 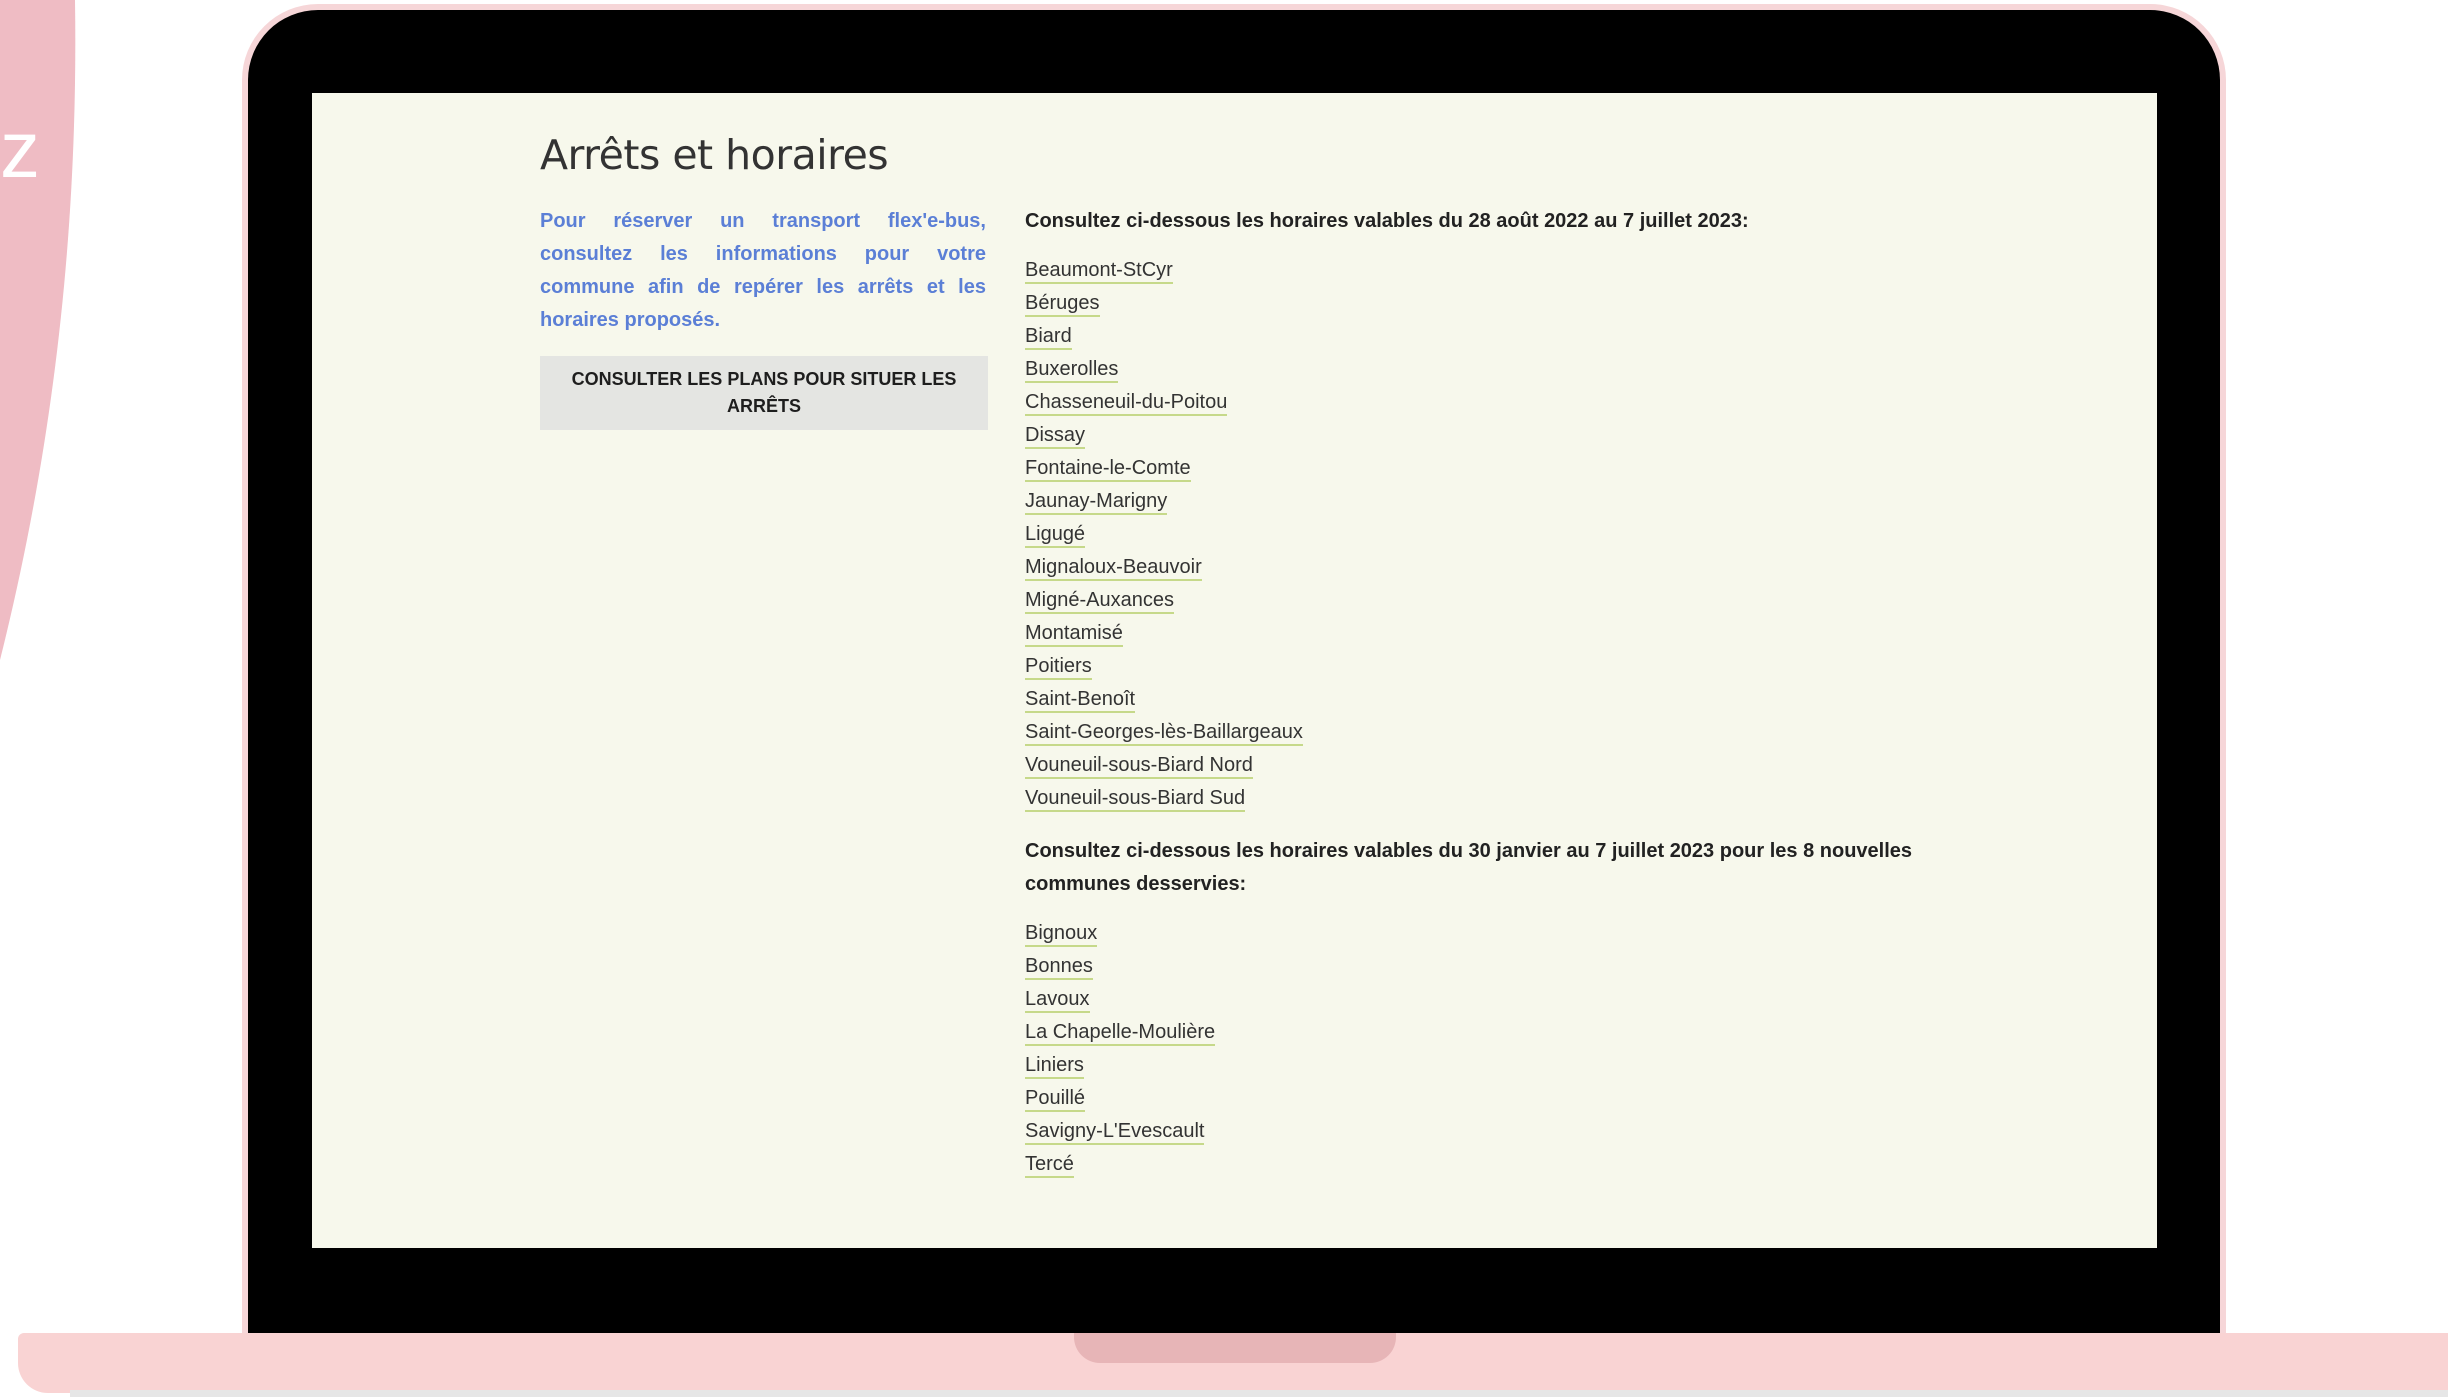 What do you see at coordinates (1259, 1393) in the screenshot?
I see `laptop-base-shadow` at bounding box center [1259, 1393].